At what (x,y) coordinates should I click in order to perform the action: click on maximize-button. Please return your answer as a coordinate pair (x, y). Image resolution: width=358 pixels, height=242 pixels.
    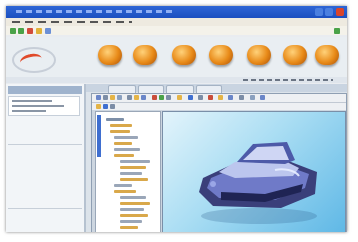
    Looking at the image, I should click on (329, 12).